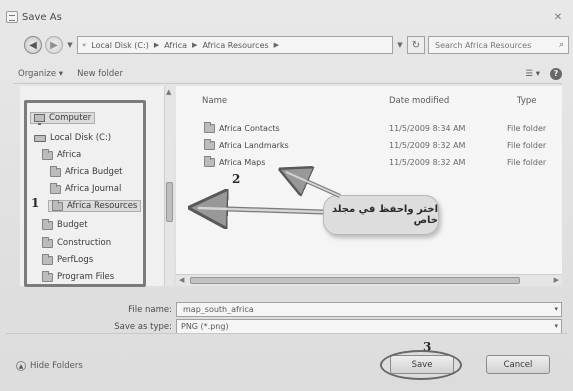 The width and height of the screenshot is (573, 391). What do you see at coordinates (236, 179) in the screenshot?
I see `annotation-number-2: 2` at bounding box center [236, 179].